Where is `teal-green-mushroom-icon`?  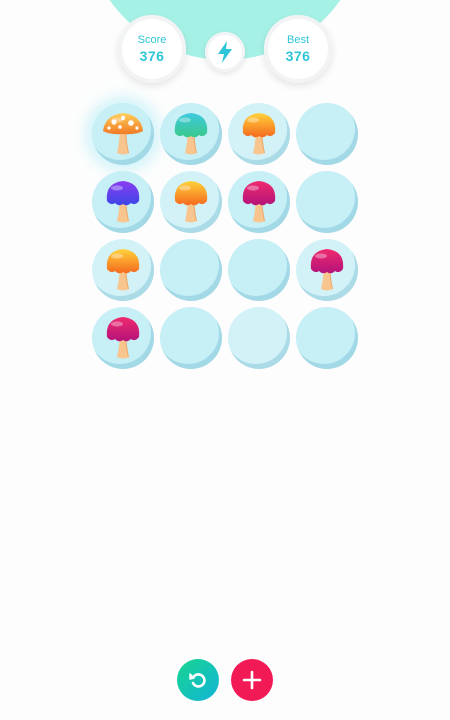
teal-green-mushroom-icon is located at coordinates (191, 134).